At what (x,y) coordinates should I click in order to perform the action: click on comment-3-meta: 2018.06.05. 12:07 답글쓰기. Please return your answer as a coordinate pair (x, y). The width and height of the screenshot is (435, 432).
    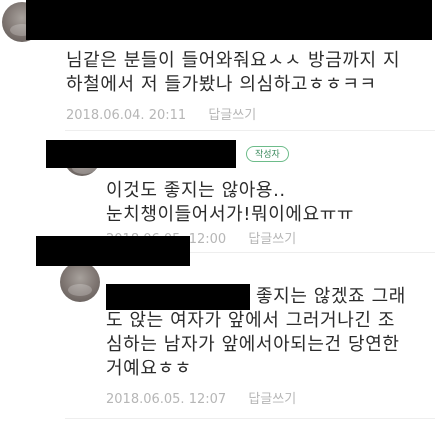
    Looking at the image, I should click on (201, 400).